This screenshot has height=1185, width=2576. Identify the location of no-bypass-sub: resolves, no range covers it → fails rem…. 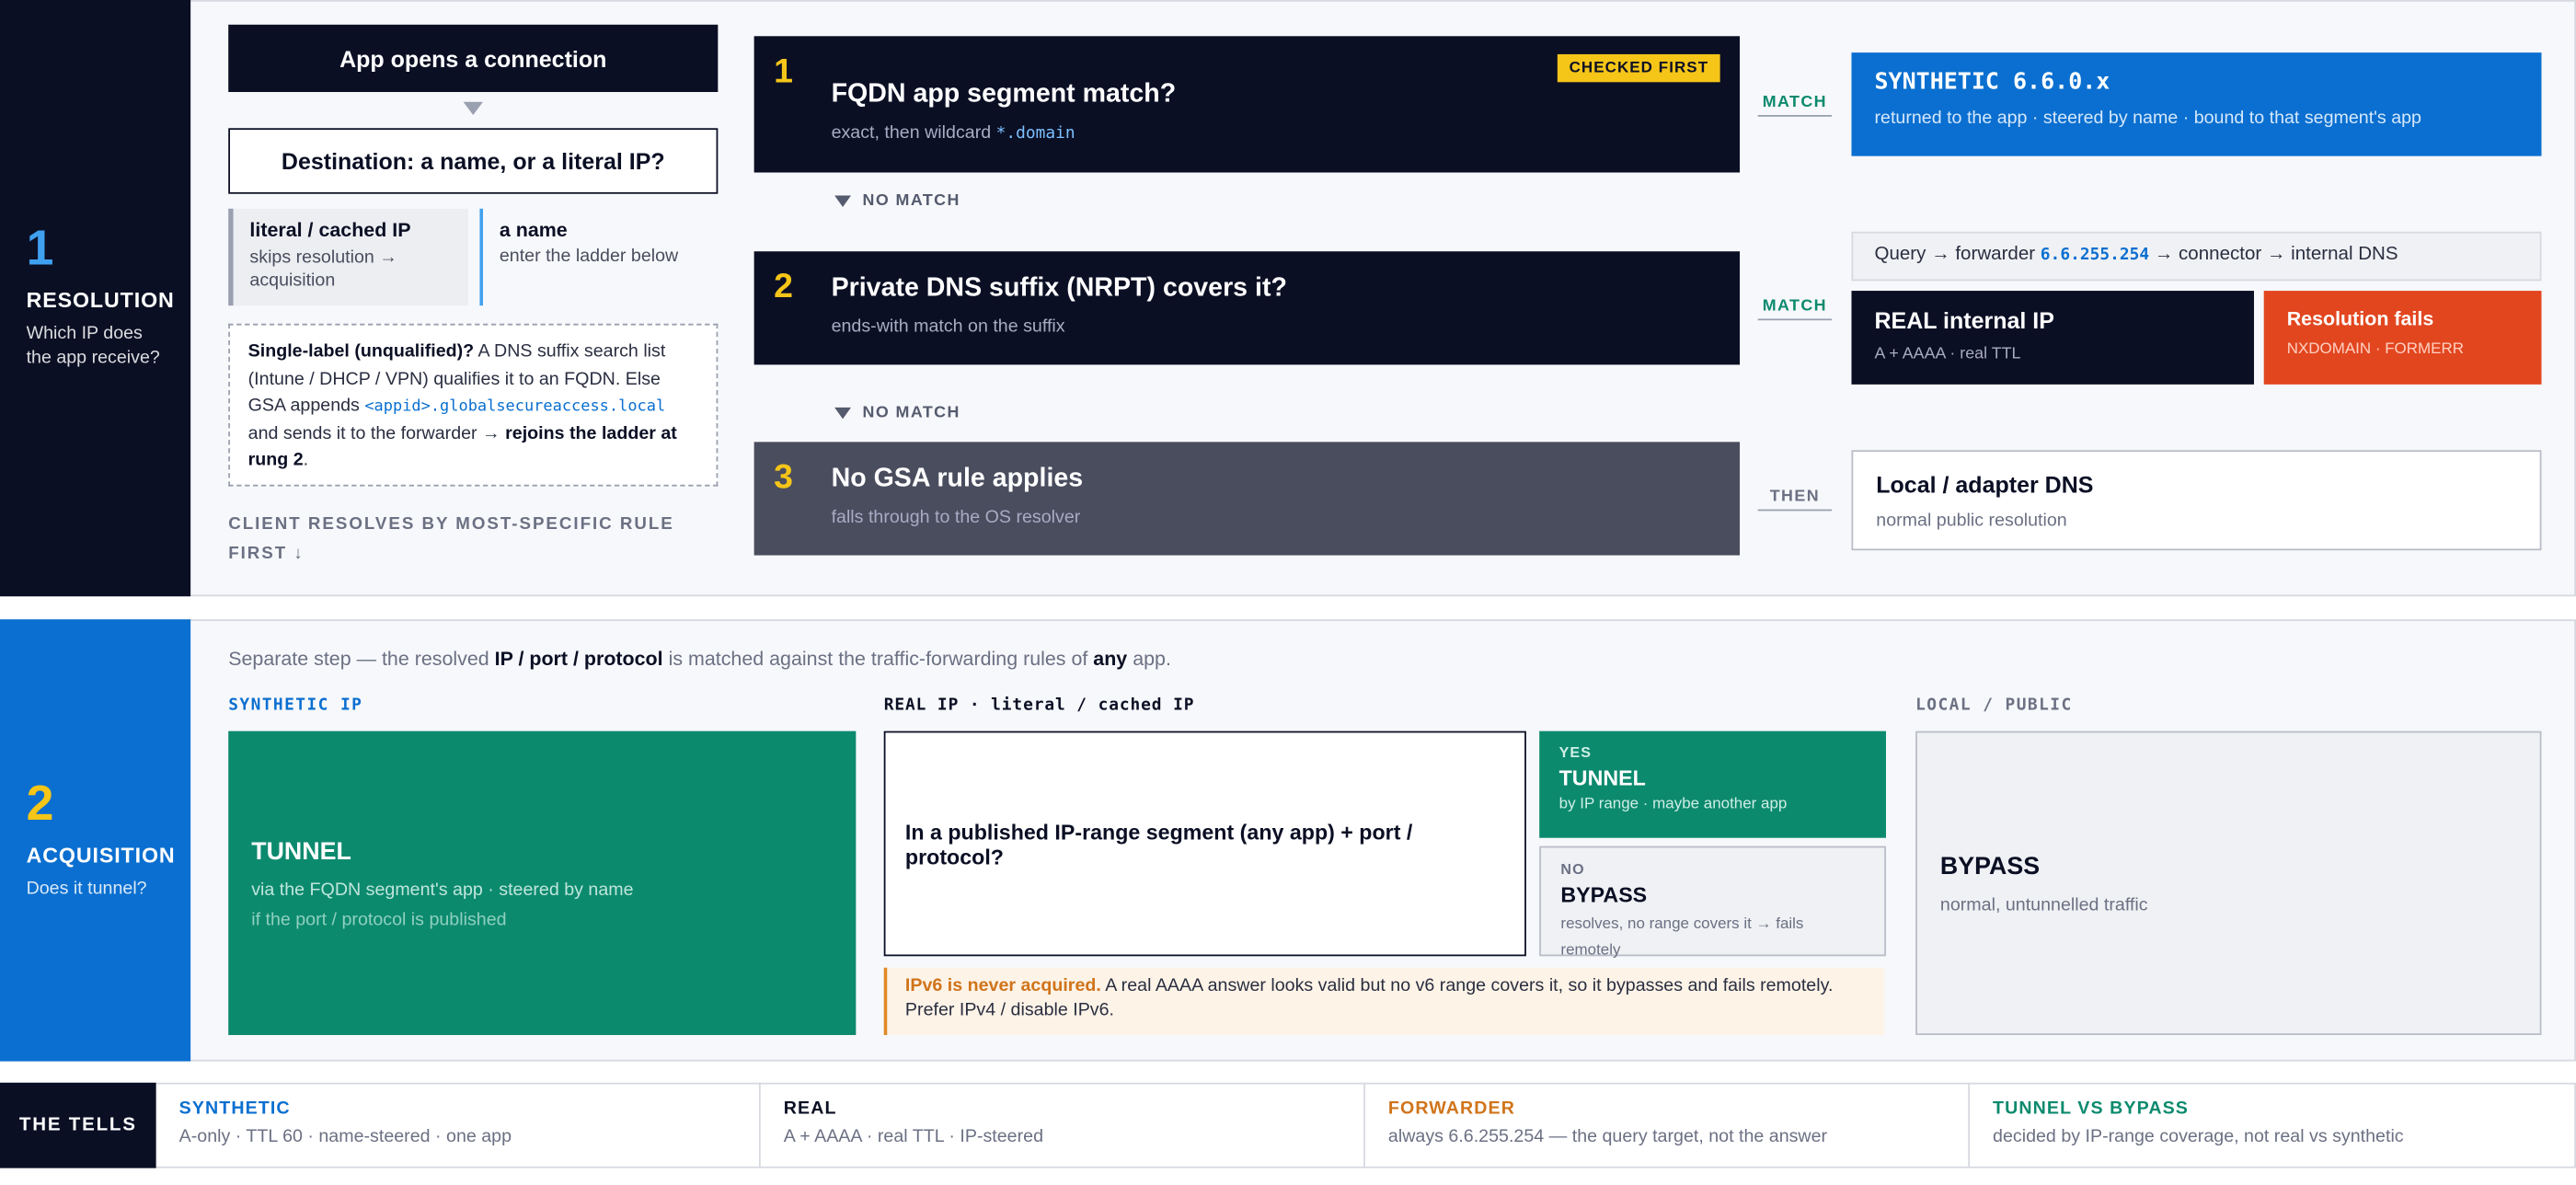
(1682, 938).